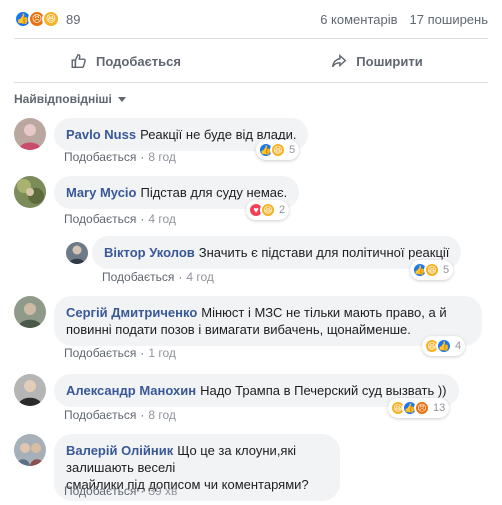 Image resolution: width=502 pixels, height=505 pixels. Describe the element at coordinates (324, 312) in the screenshot. I see `comment-text-line1: Мінюст і МЗС не тільки мають право, а й` at that location.